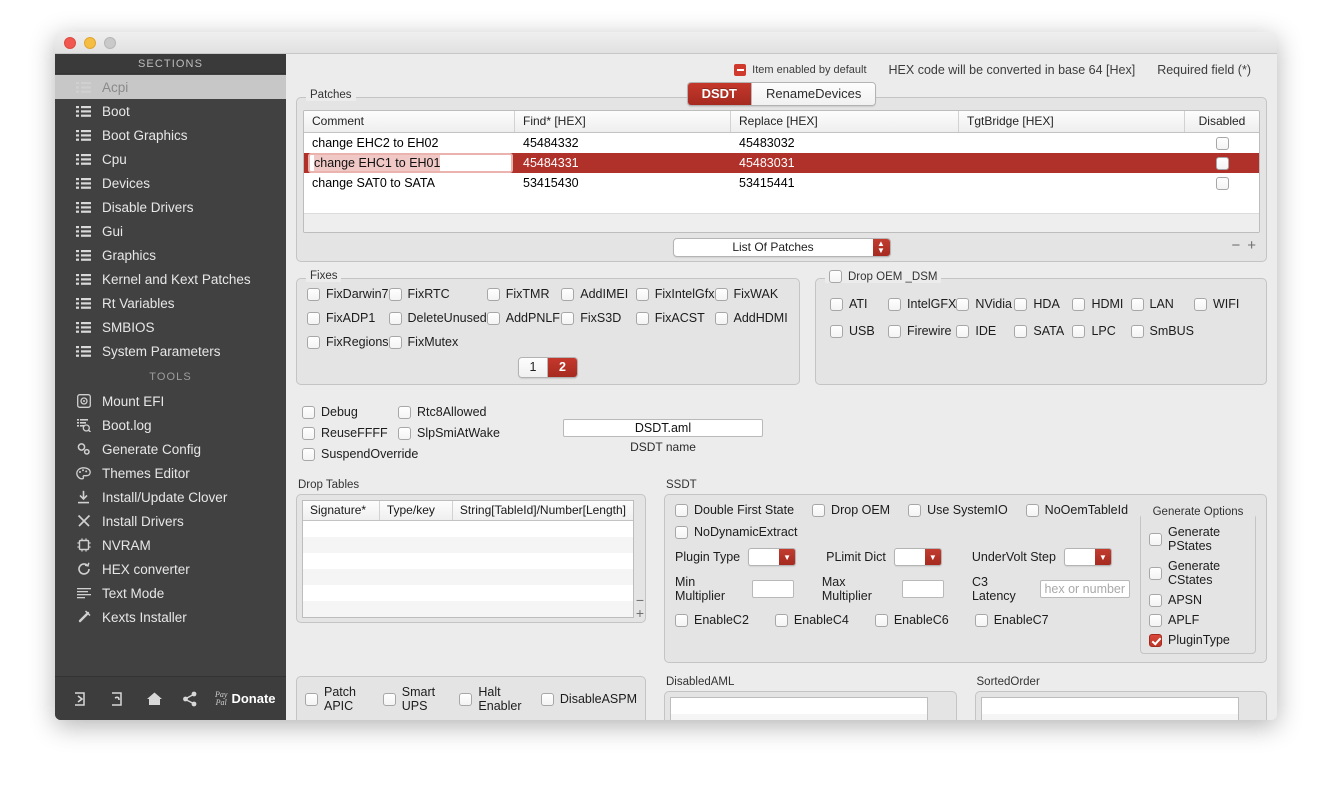 This screenshot has width=1332, height=792. I want to click on column-comment: Comment, so click(409, 121).